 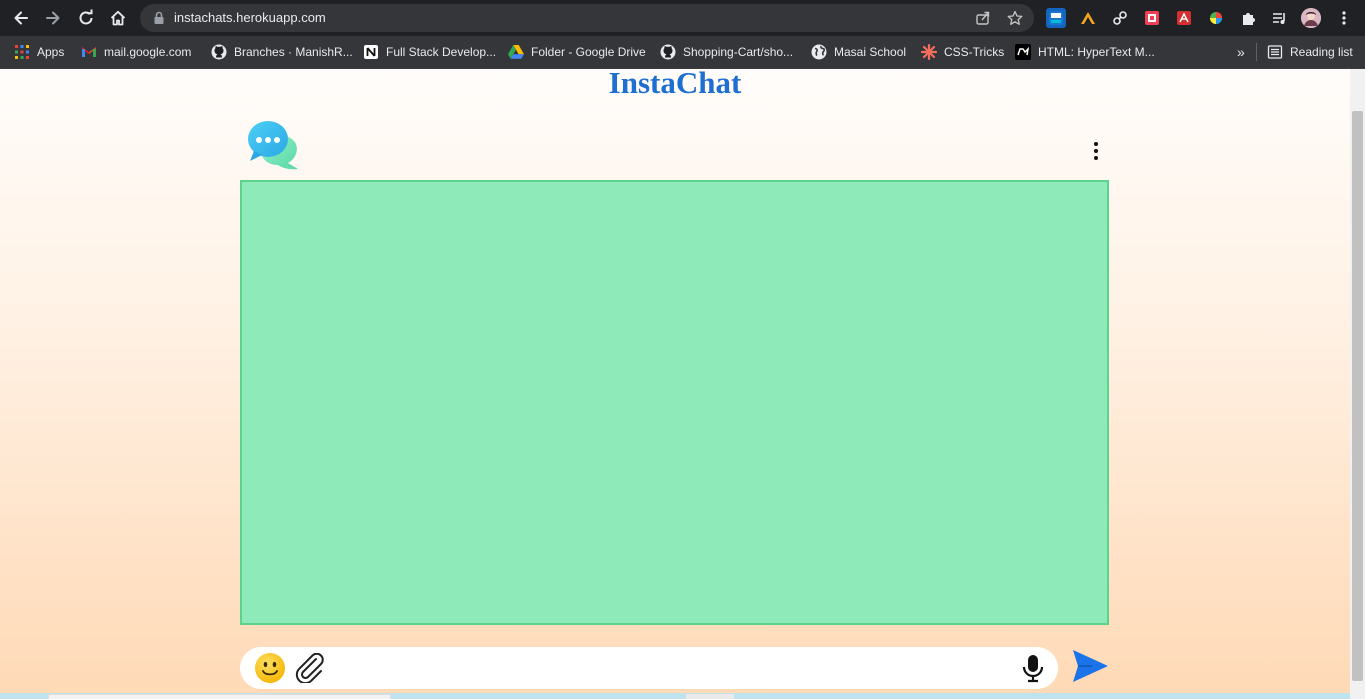 I want to click on bookmark-css-tricks: CSS-Tricks, so click(x=962, y=52).